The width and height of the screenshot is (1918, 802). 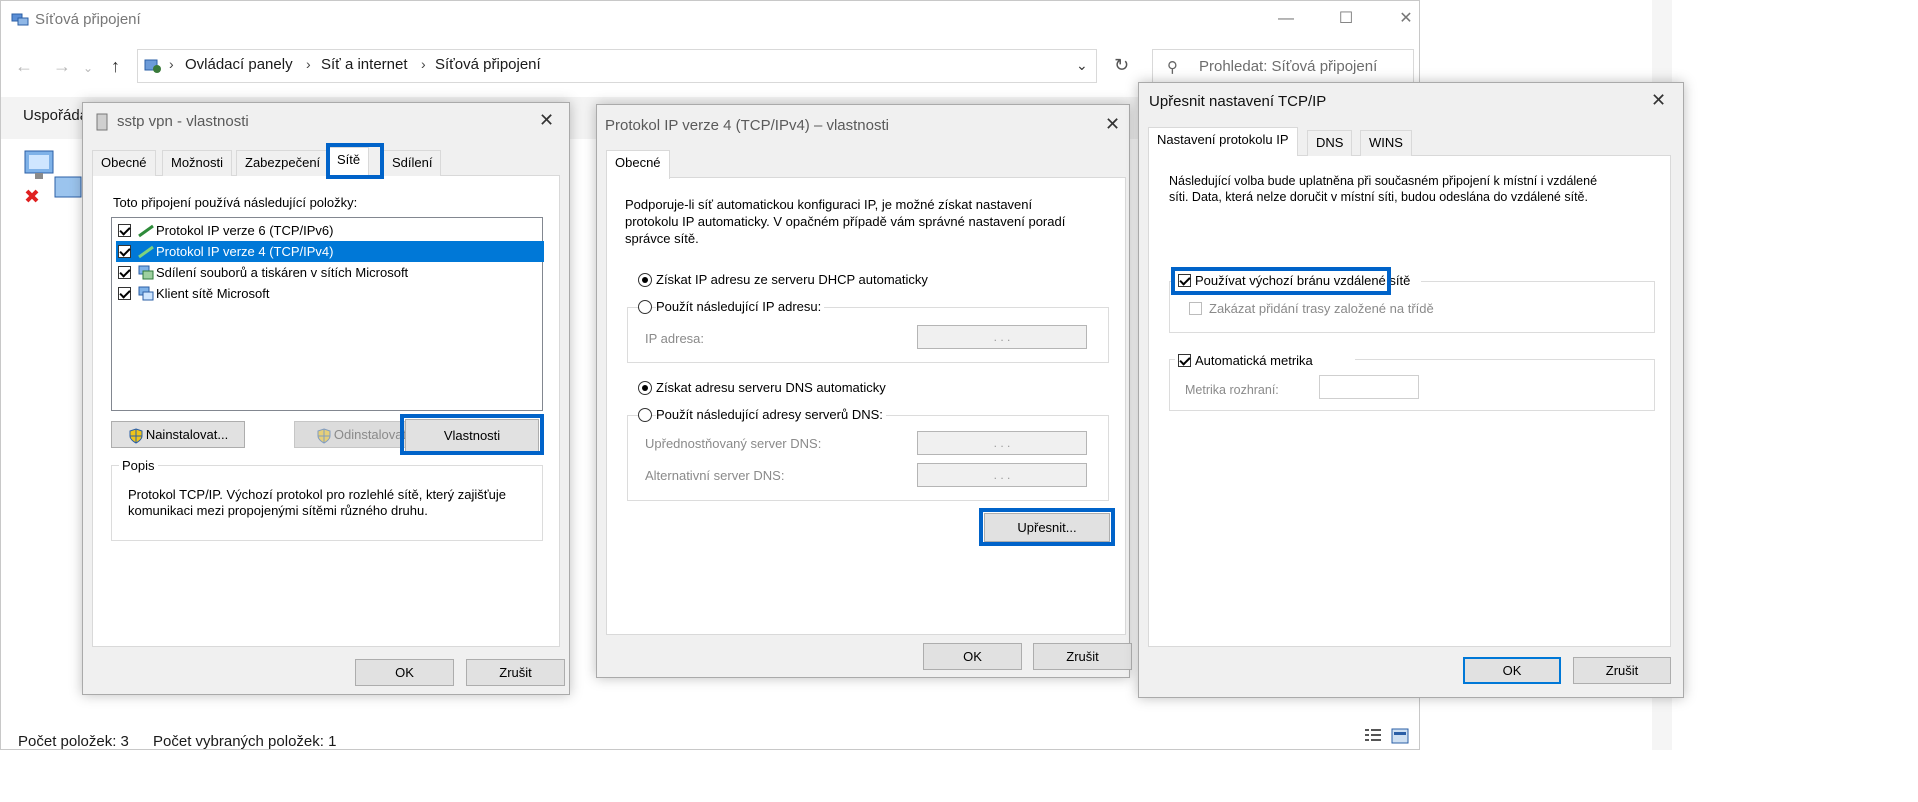 I want to click on details-view-icon, so click(x=1373, y=736).